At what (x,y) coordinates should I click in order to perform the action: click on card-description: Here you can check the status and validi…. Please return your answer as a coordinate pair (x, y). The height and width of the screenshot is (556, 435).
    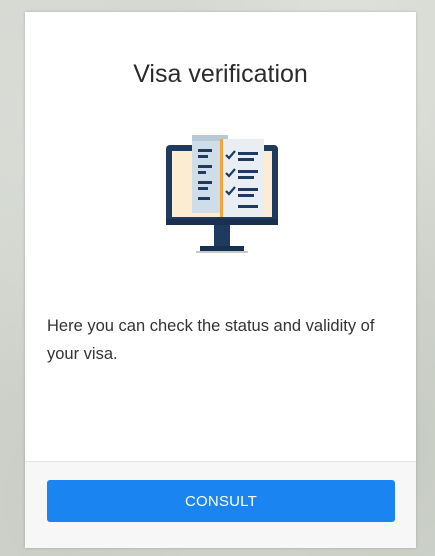
    Looking at the image, I should click on (211, 340).